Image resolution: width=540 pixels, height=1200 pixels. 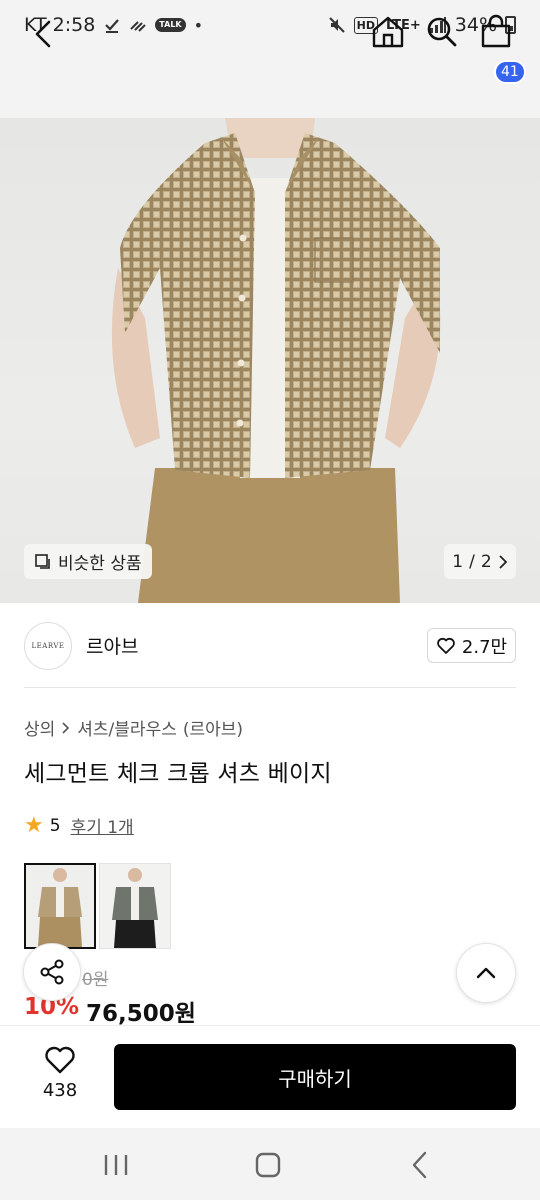 I want to click on cart-button, so click(x=496, y=32).